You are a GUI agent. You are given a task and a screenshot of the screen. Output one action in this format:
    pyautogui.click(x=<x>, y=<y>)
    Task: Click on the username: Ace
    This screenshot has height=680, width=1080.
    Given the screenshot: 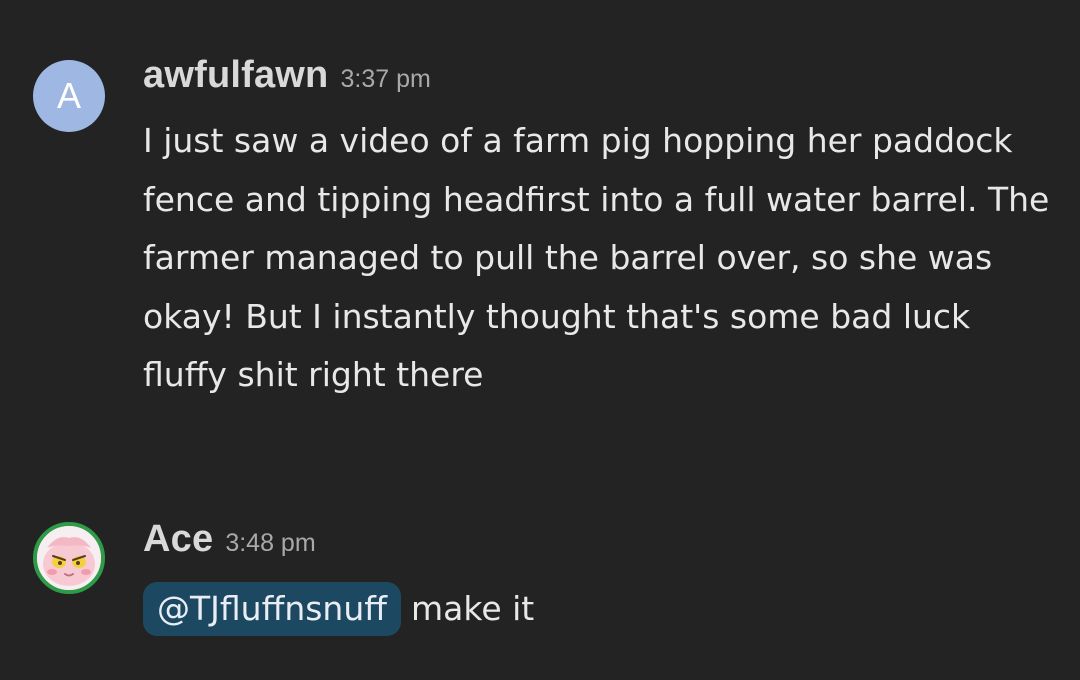 What is the action you would take?
    pyautogui.click(x=178, y=539)
    